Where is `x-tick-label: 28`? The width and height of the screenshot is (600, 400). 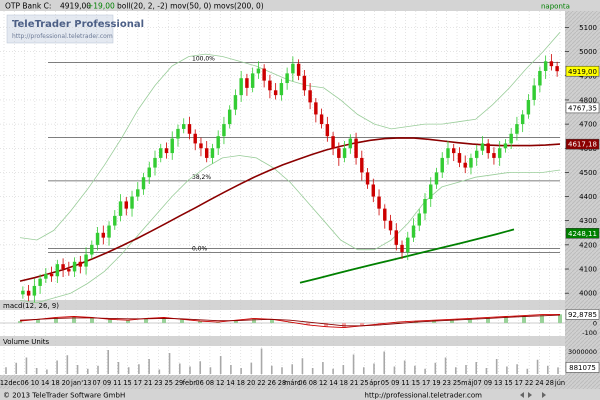 x-tick-label: 28 is located at coordinates (550, 383).